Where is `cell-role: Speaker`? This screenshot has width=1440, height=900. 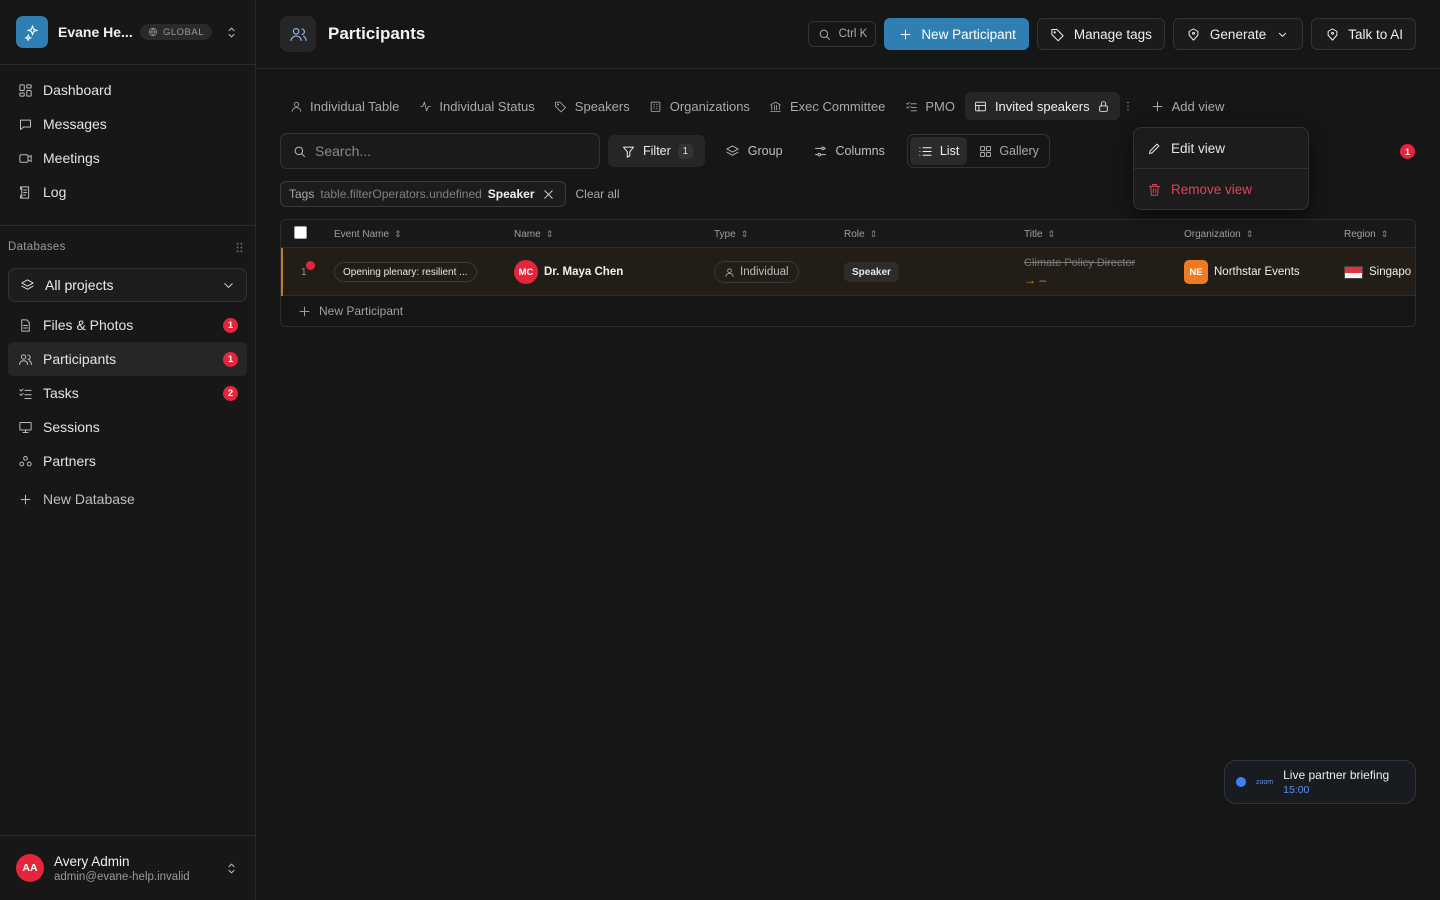
cell-role: Speaker is located at coordinates (871, 272).